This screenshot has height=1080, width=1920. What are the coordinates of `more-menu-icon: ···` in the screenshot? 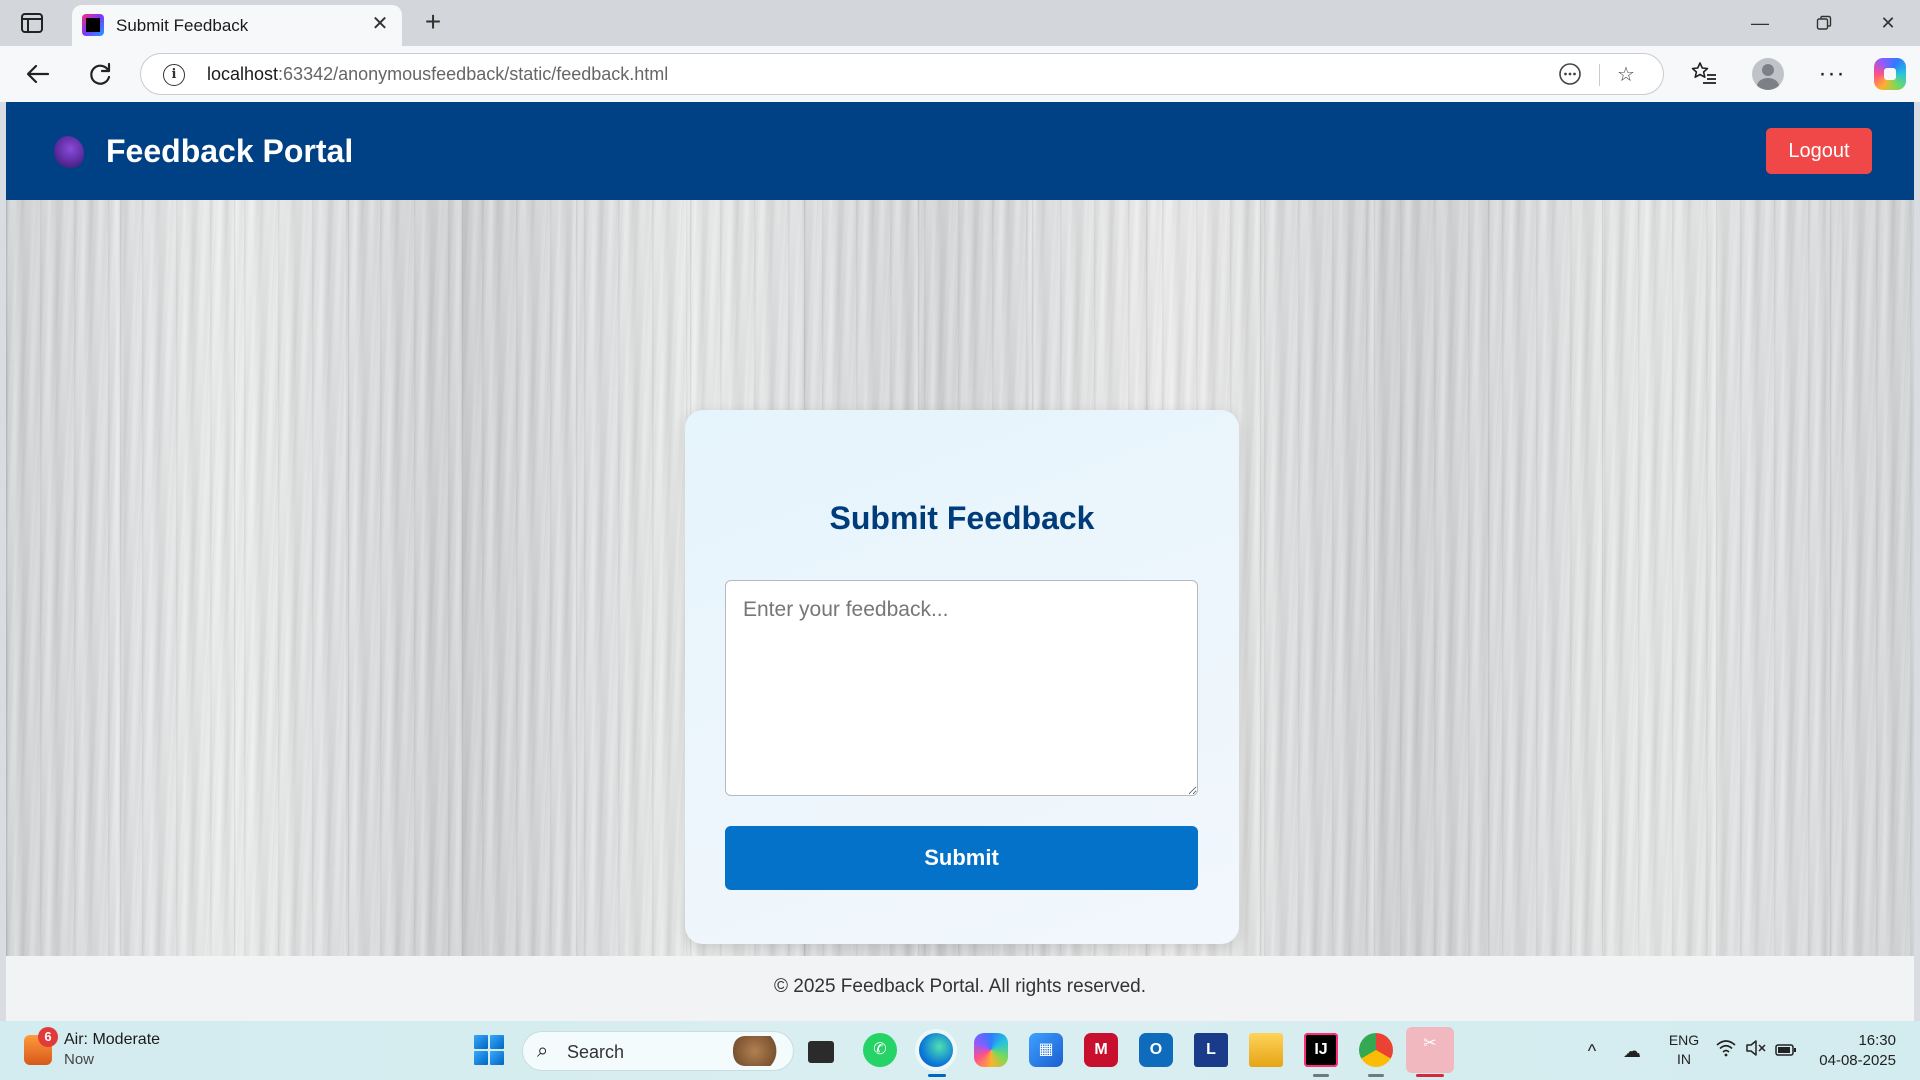 It's located at (1832, 74).